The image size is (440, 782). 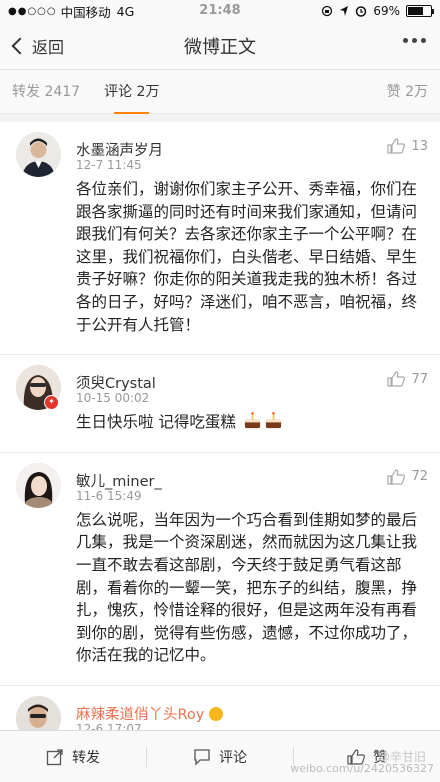 I want to click on comment-username: 水墨涵声岁月, so click(x=252, y=141).